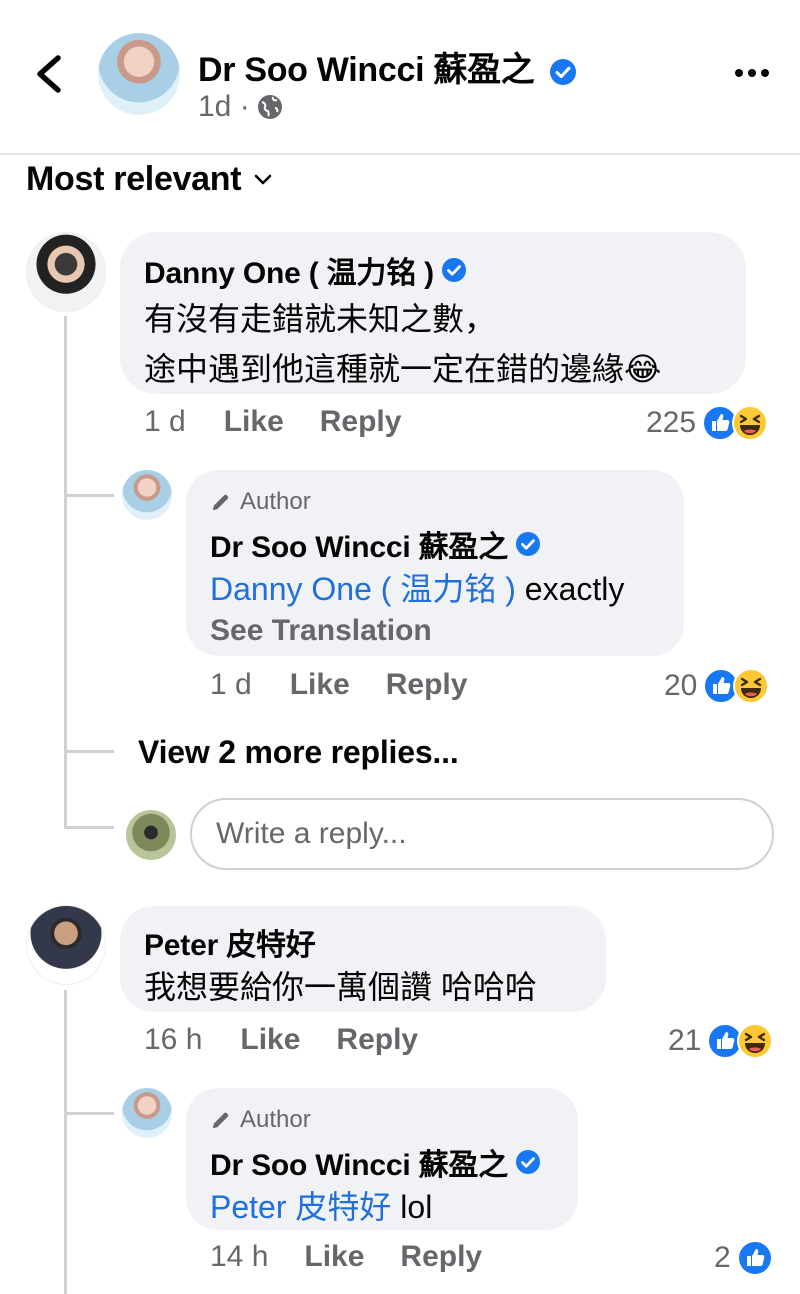 Image resolution: width=800 pixels, height=1294 pixels. I want to click on more-horizontal-icon, so click(752, 73).